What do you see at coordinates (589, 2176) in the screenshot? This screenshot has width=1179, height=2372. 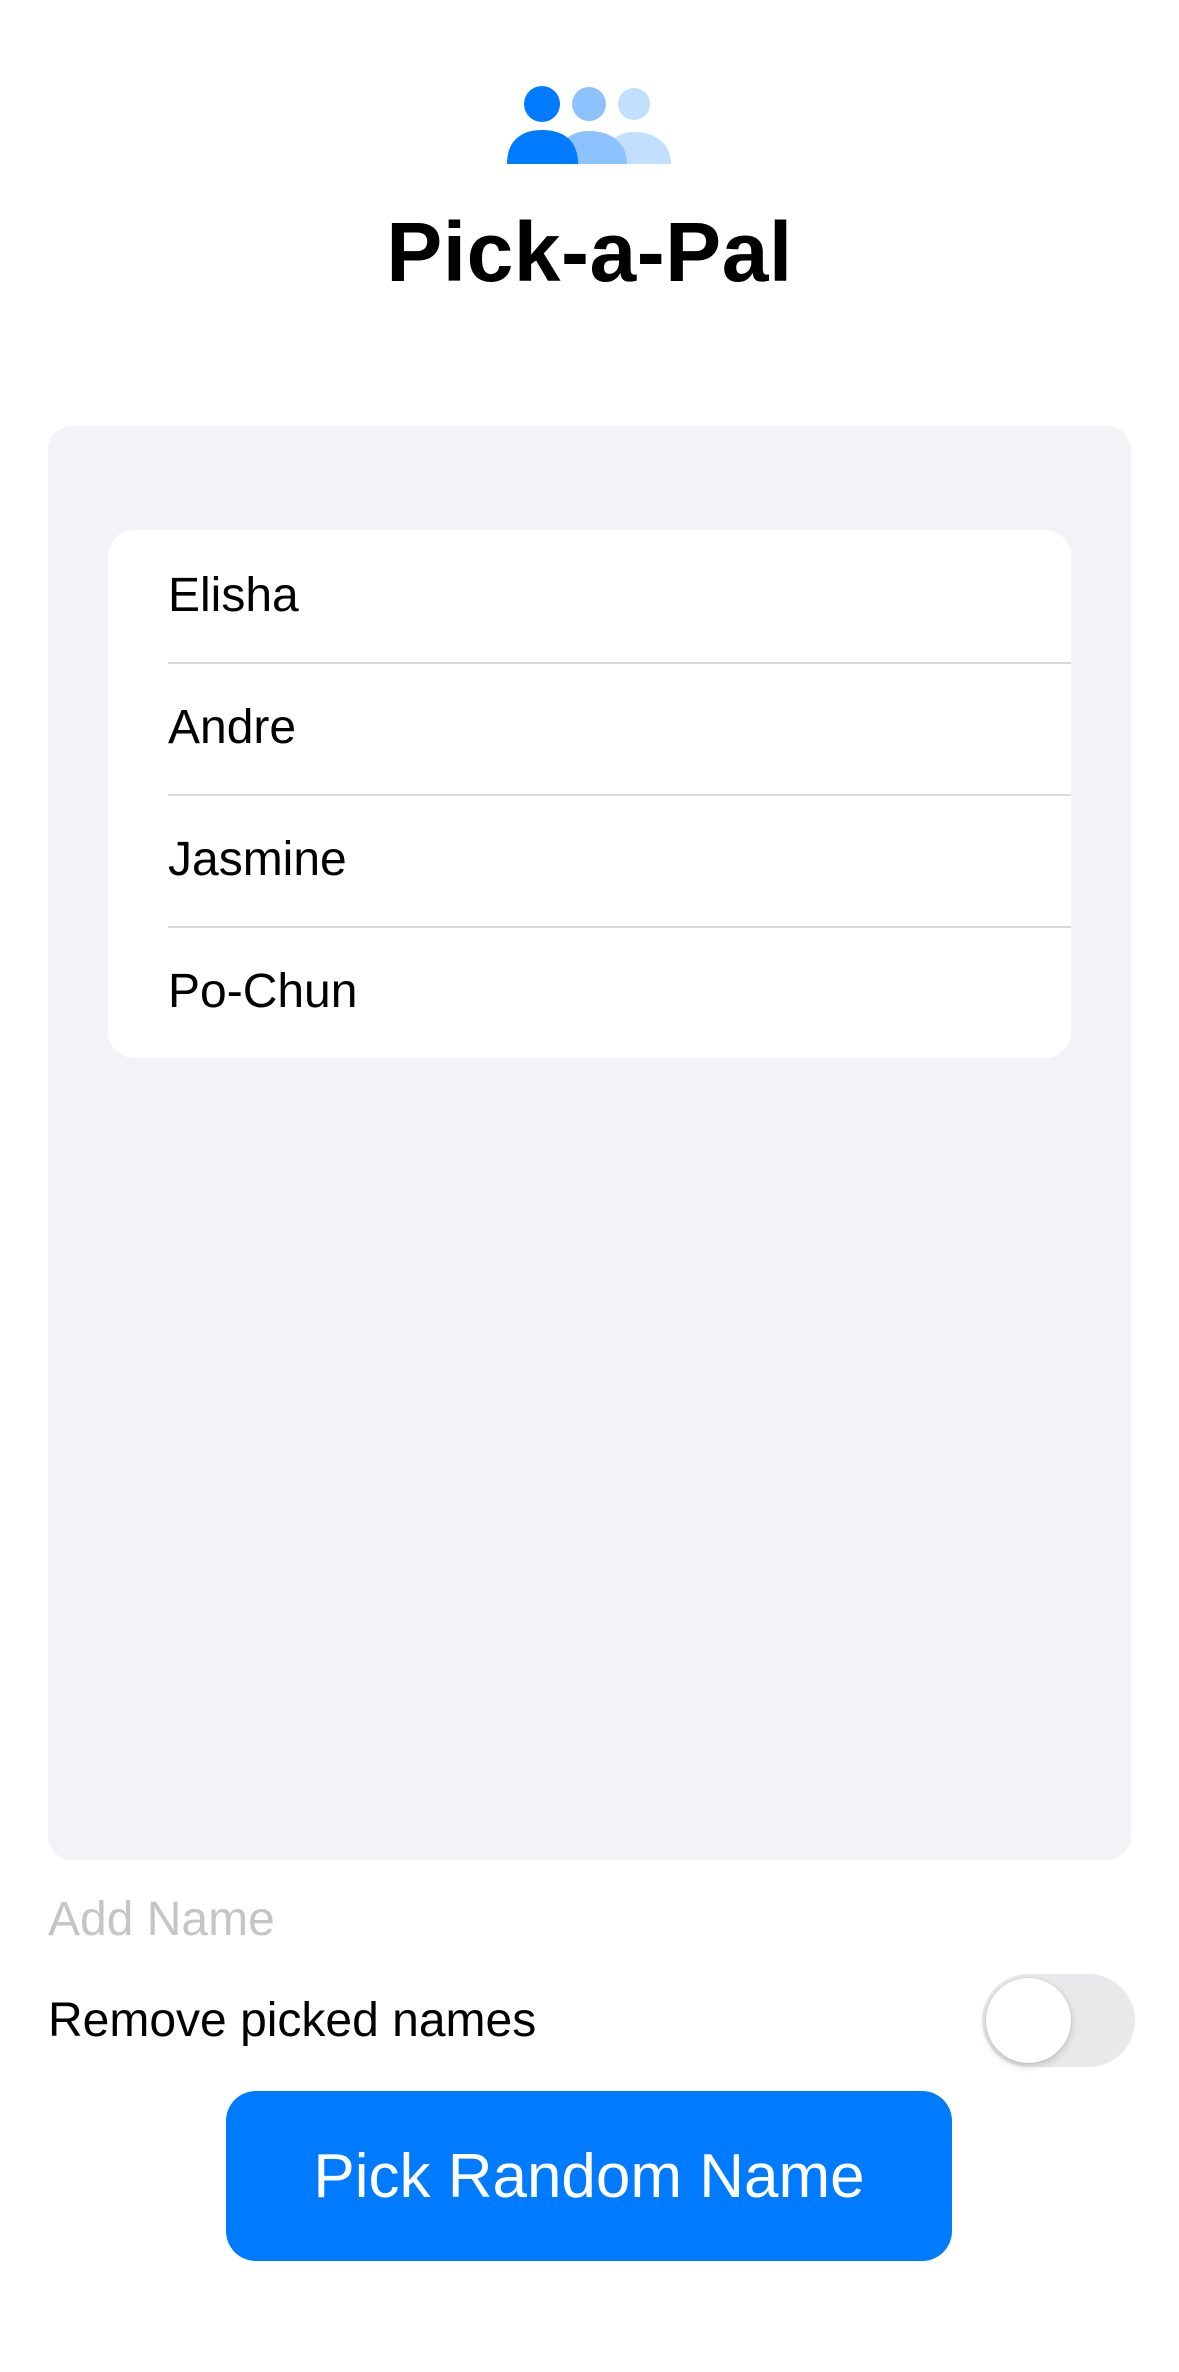 I see `pick-random-name-button: Pick Random Name` at bounding box center [589, 2176].